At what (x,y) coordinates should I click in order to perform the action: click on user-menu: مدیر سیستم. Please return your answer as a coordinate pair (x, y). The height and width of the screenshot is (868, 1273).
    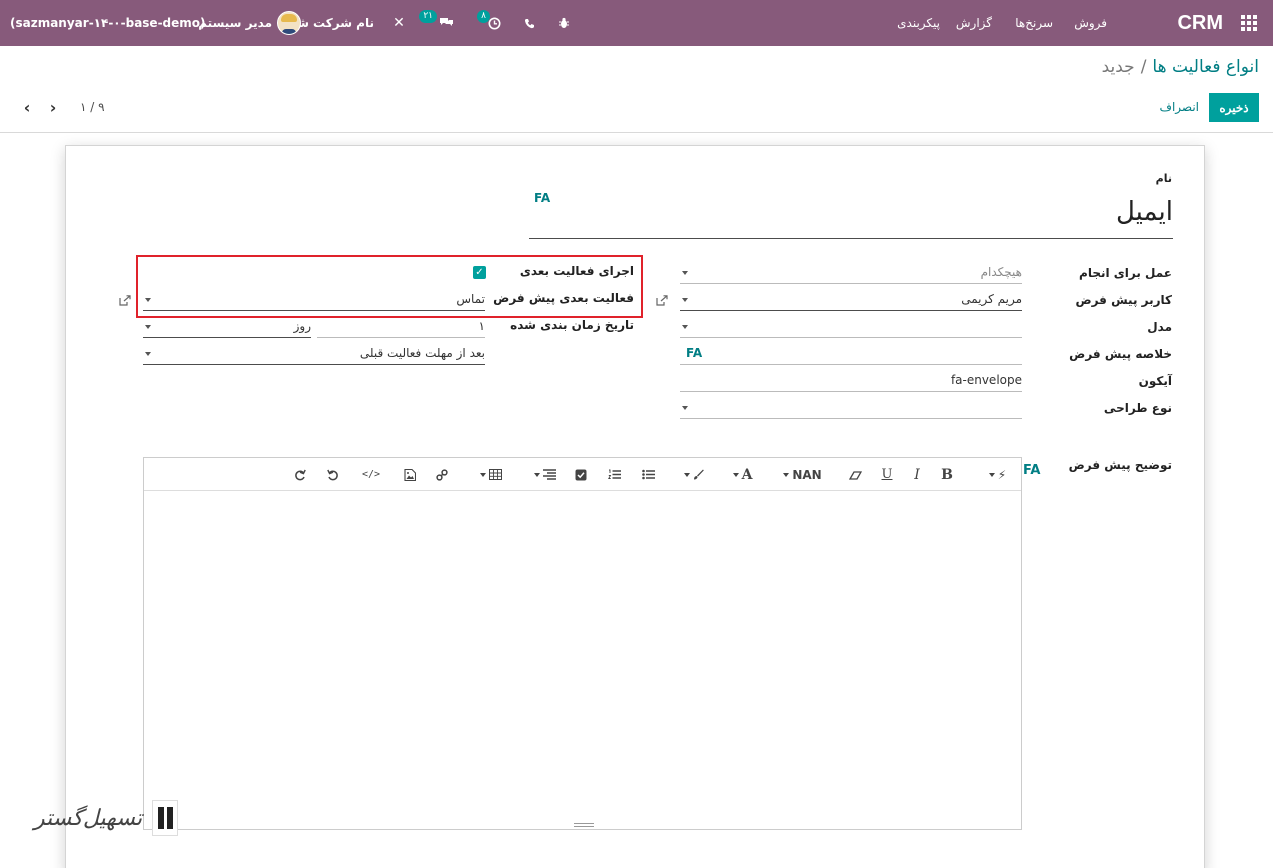
    Looking at the image, I should click on (235, 23).